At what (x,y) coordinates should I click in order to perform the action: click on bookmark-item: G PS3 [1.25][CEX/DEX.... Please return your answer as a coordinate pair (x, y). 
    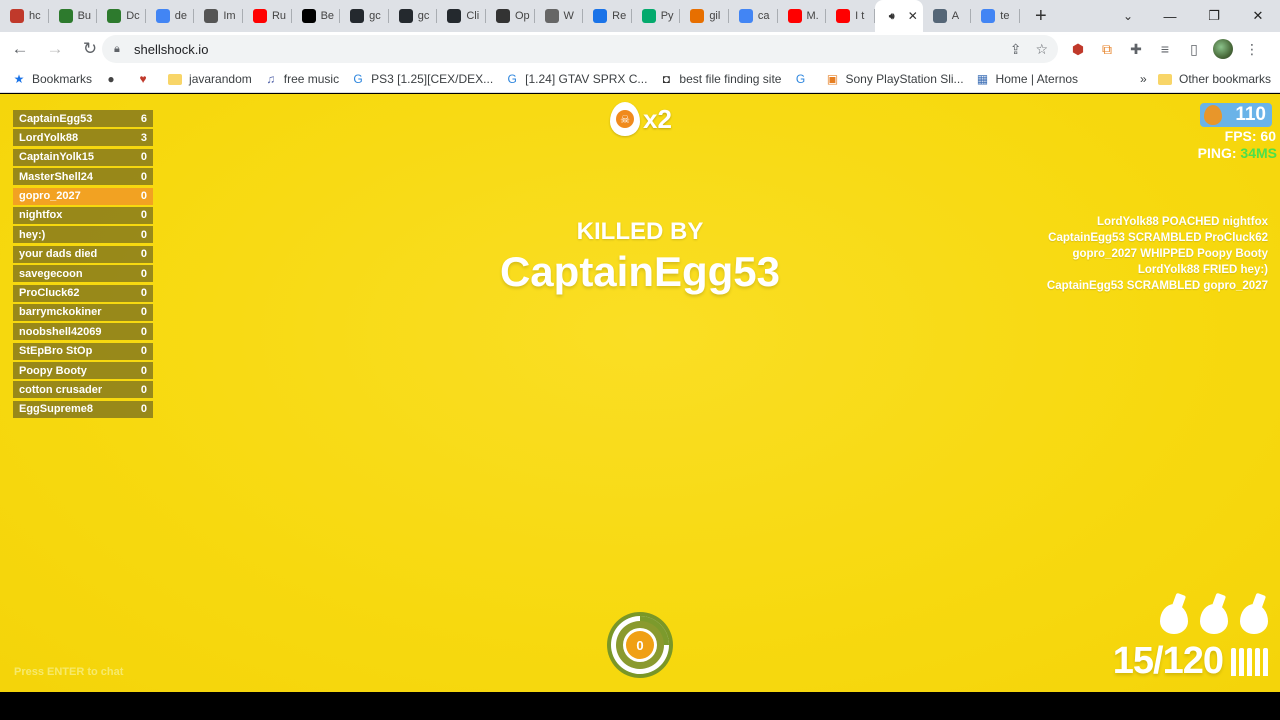
    Looking at the image, I should click on (422, 79).